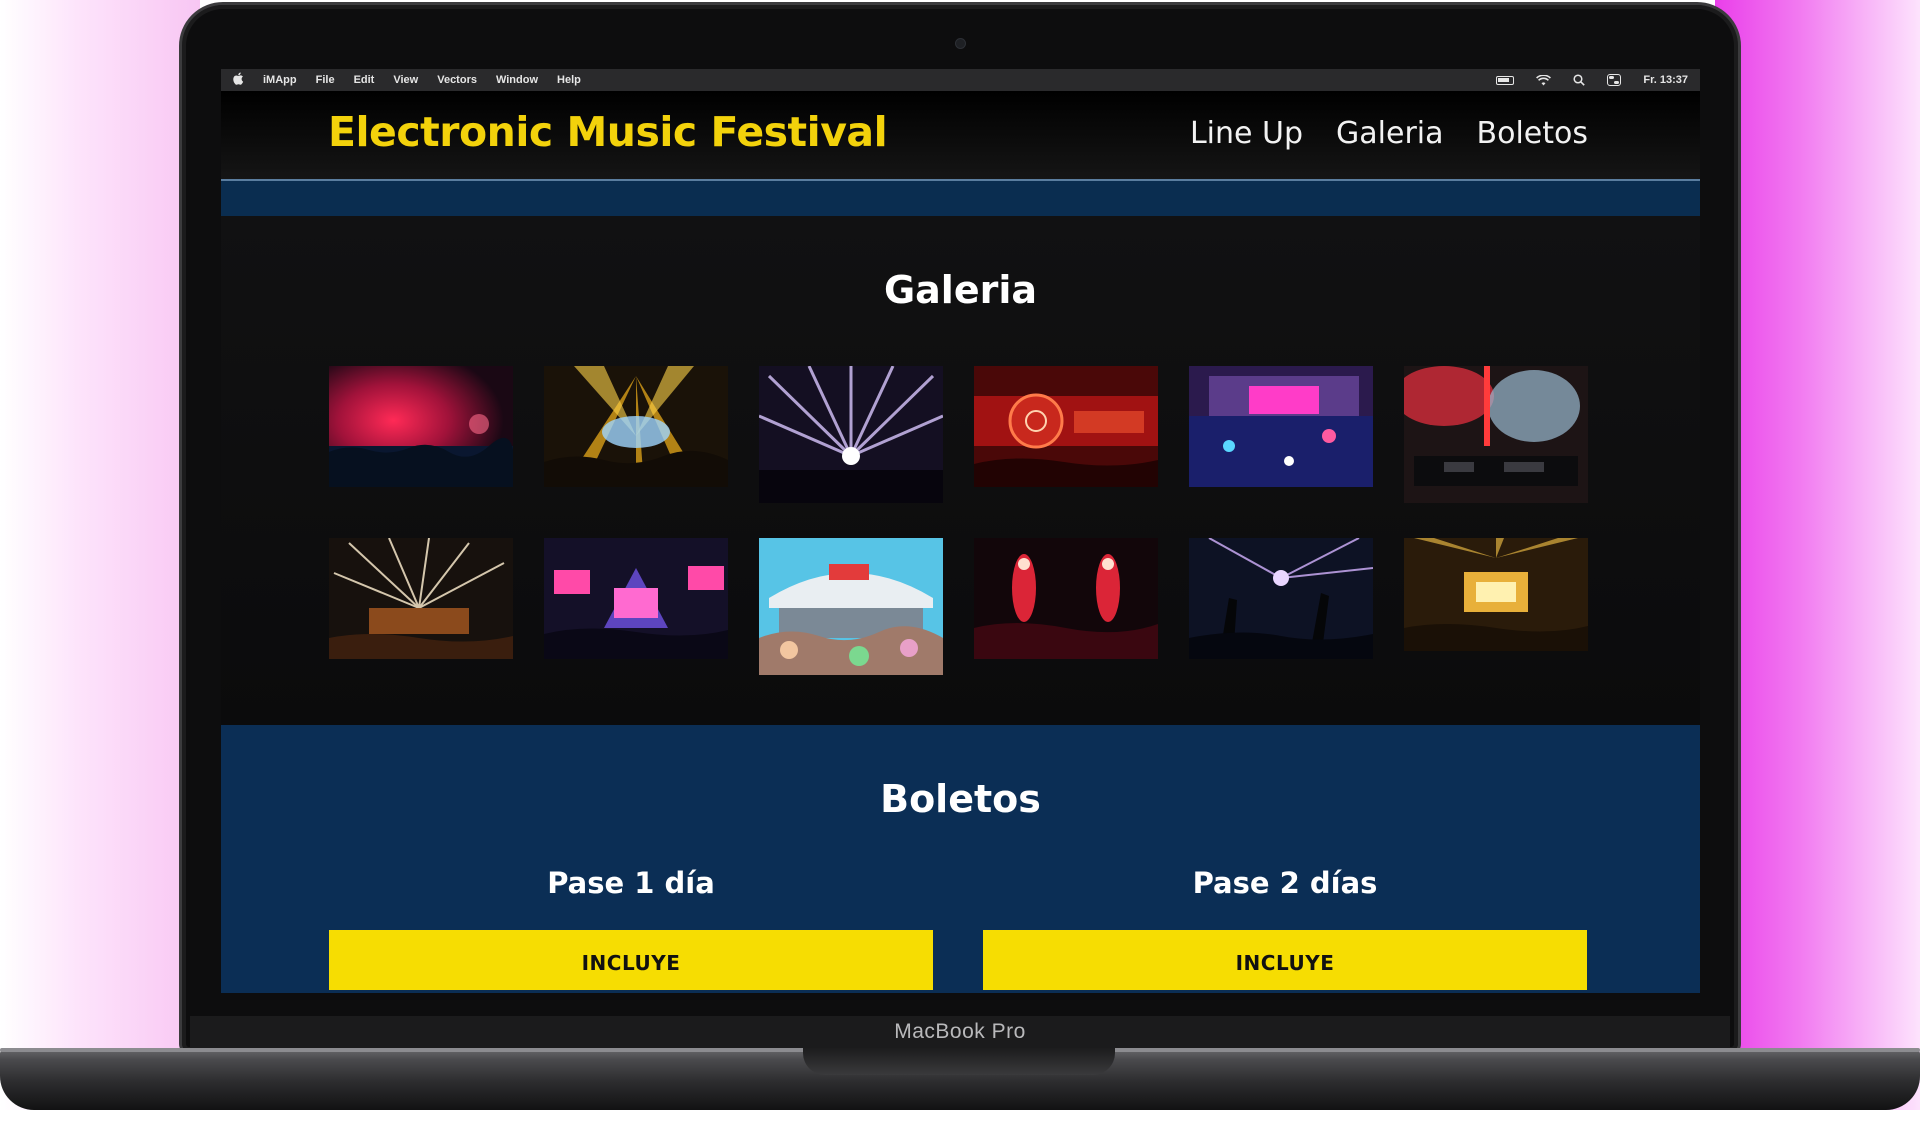 This screenshot has height=1140, width=1920. Describe the element at coordinates (1246, 133) in the screenshot. I see `nav-line-up: Line Up` at that location.